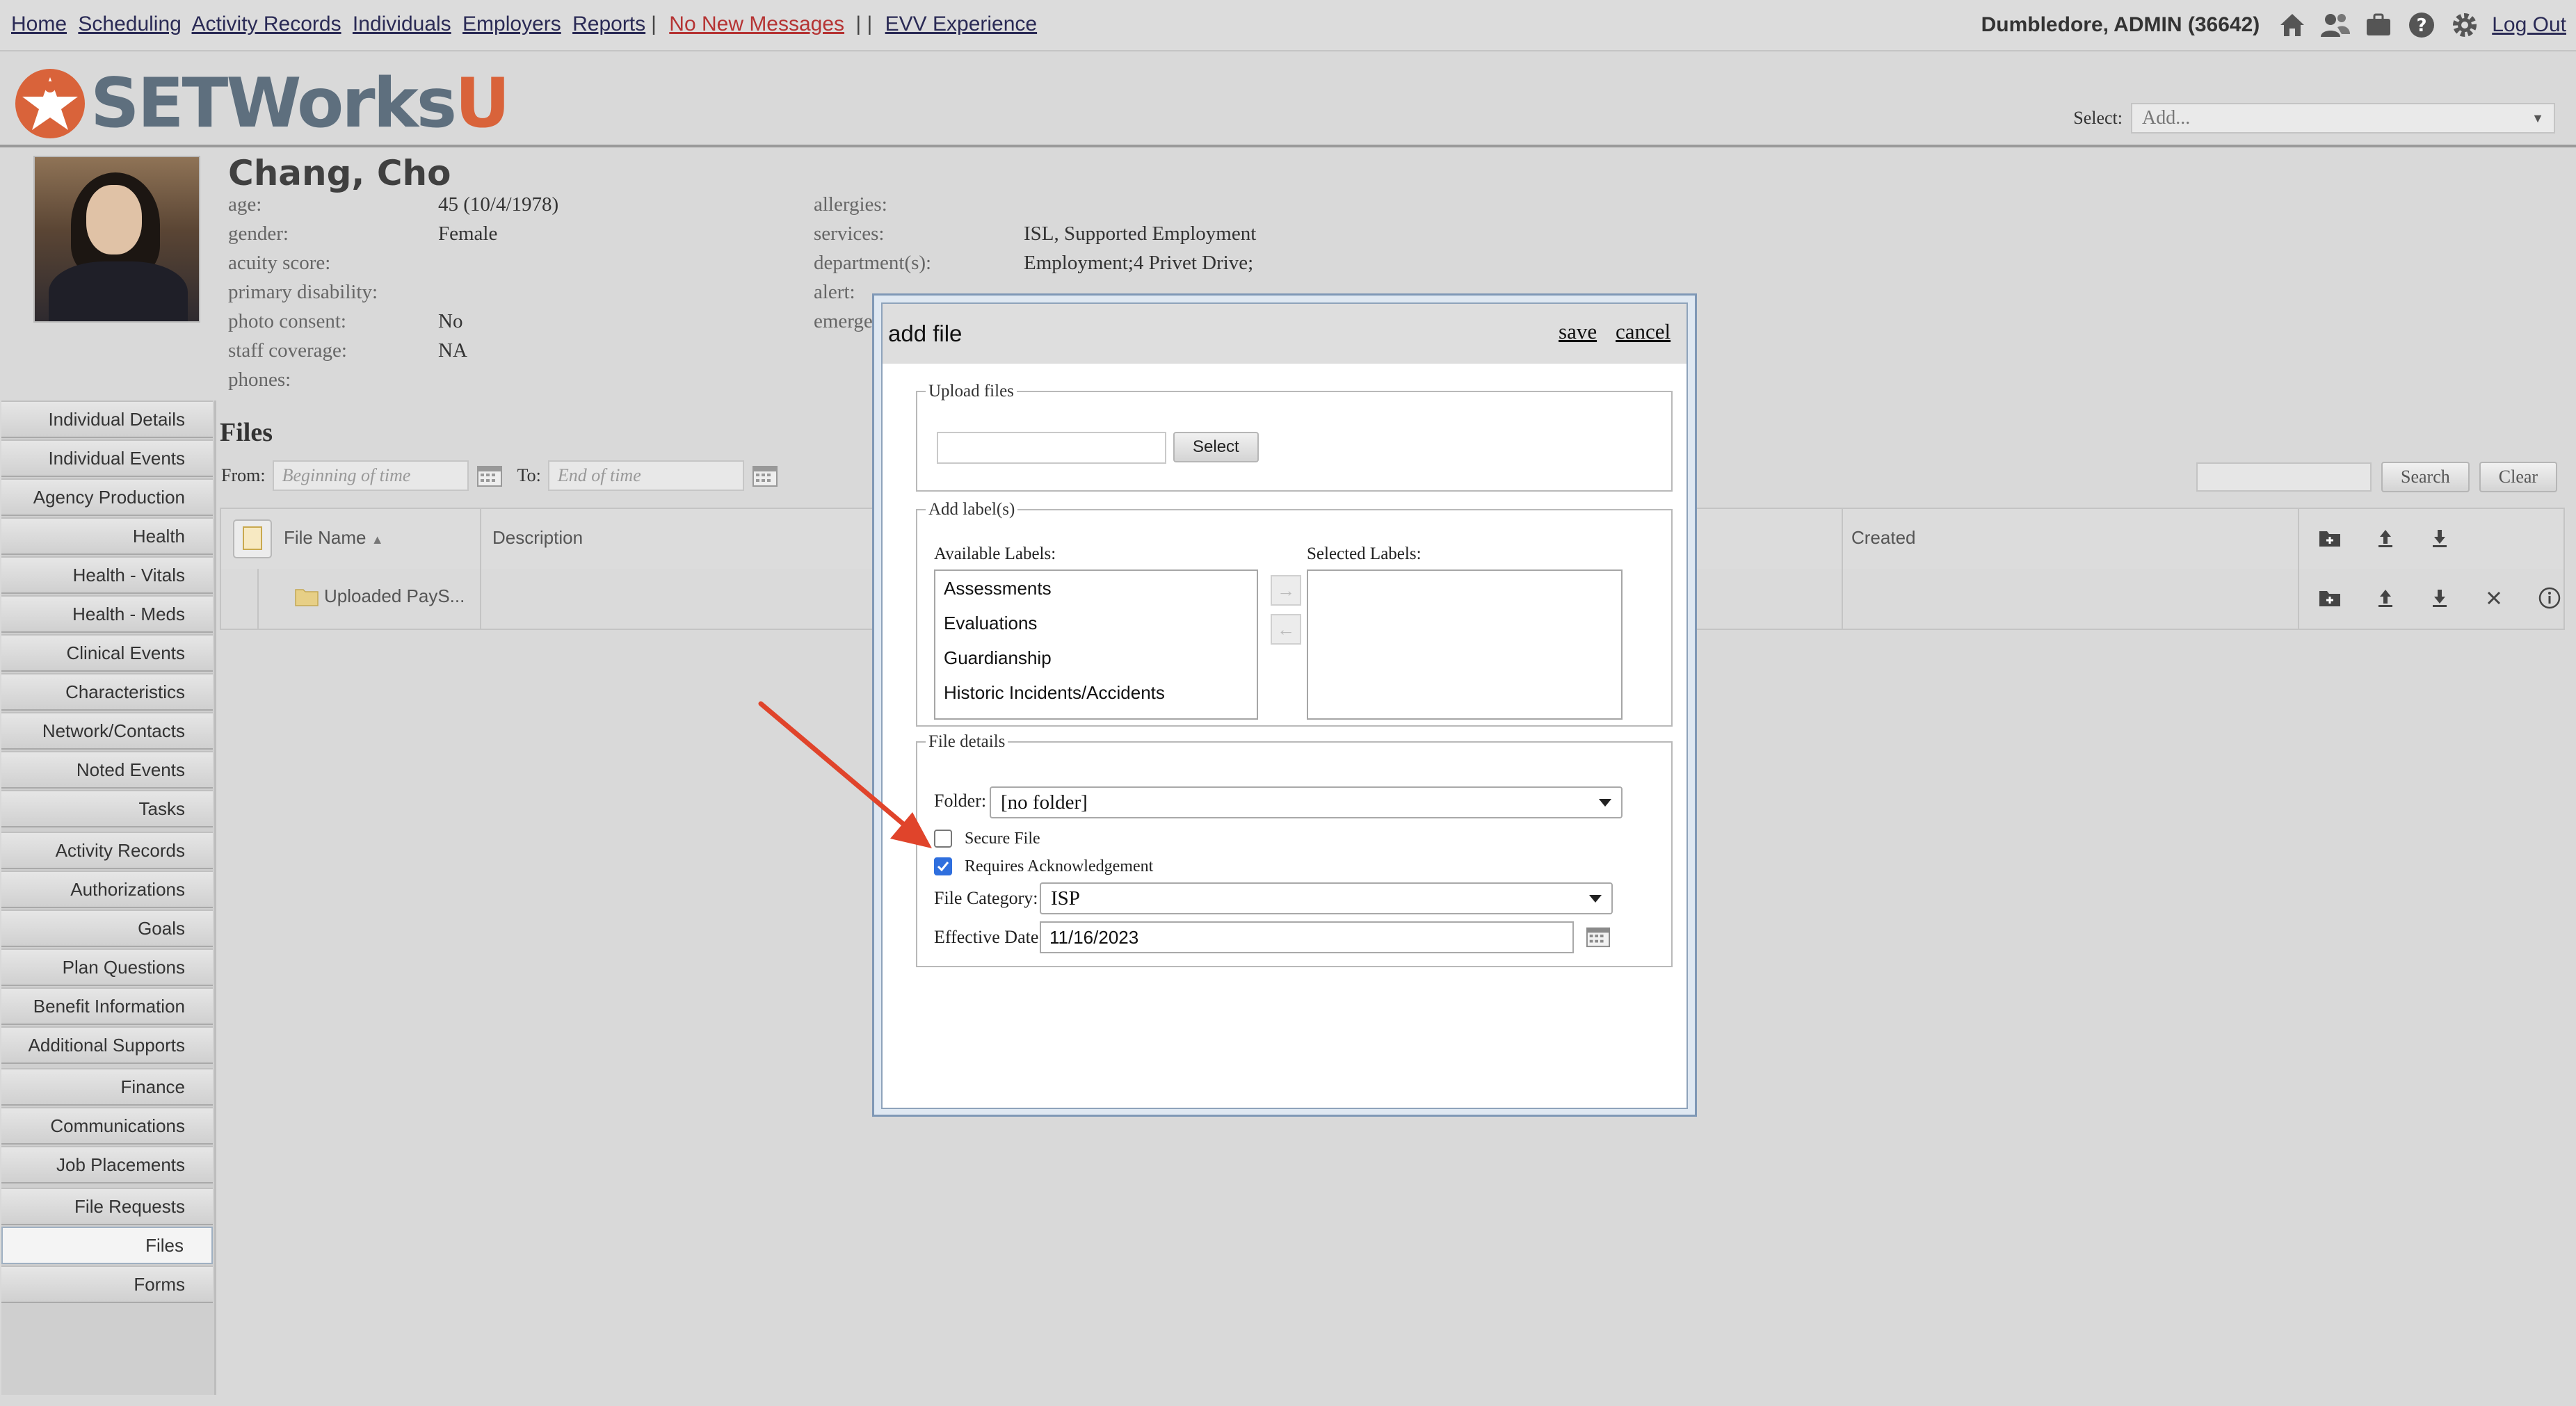 Image resolution: width=2576 pixels, height=1406 pixels. What do you see at coordinates (537, 538) in the screenshot?
I see `column-description: Description` at bounding box center [537, 538].